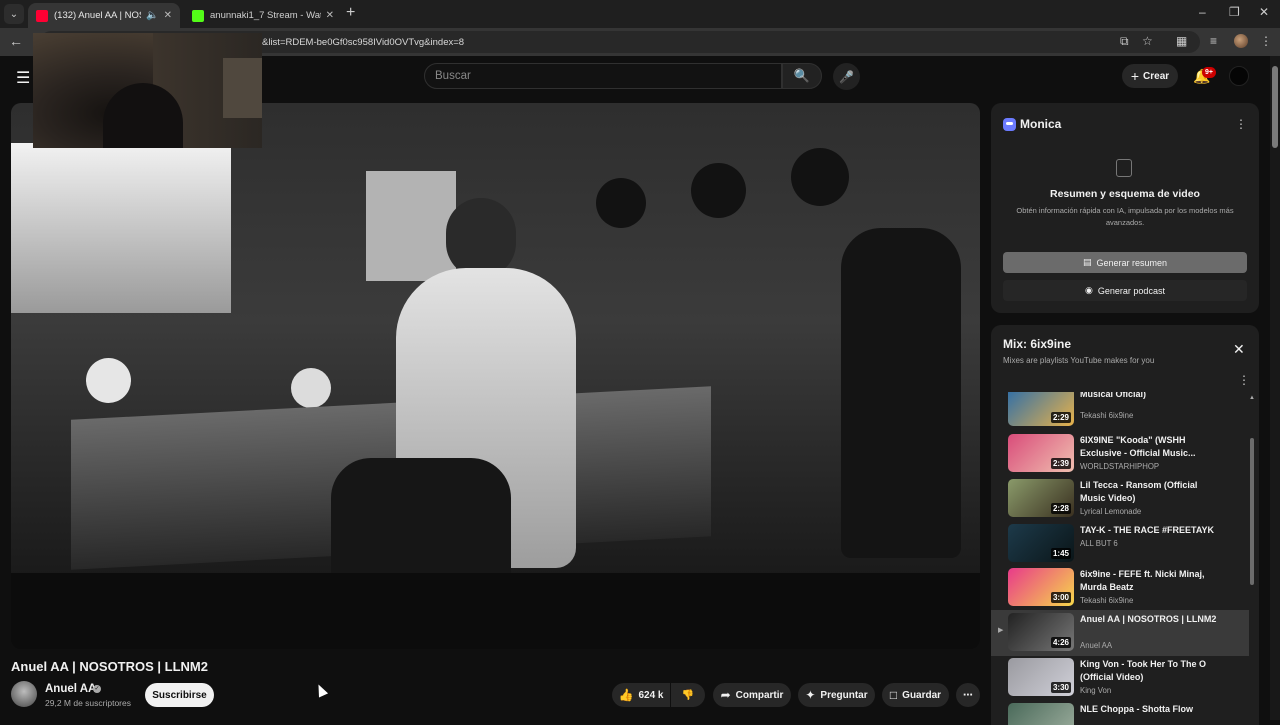 Image resolution: width=1280 pixels, height=725 pixels. Describe the element at coordinates (1150, 709) in the screenshot. I see `mix-item-title: NLE Choppa - Shotta Flow` at that location.